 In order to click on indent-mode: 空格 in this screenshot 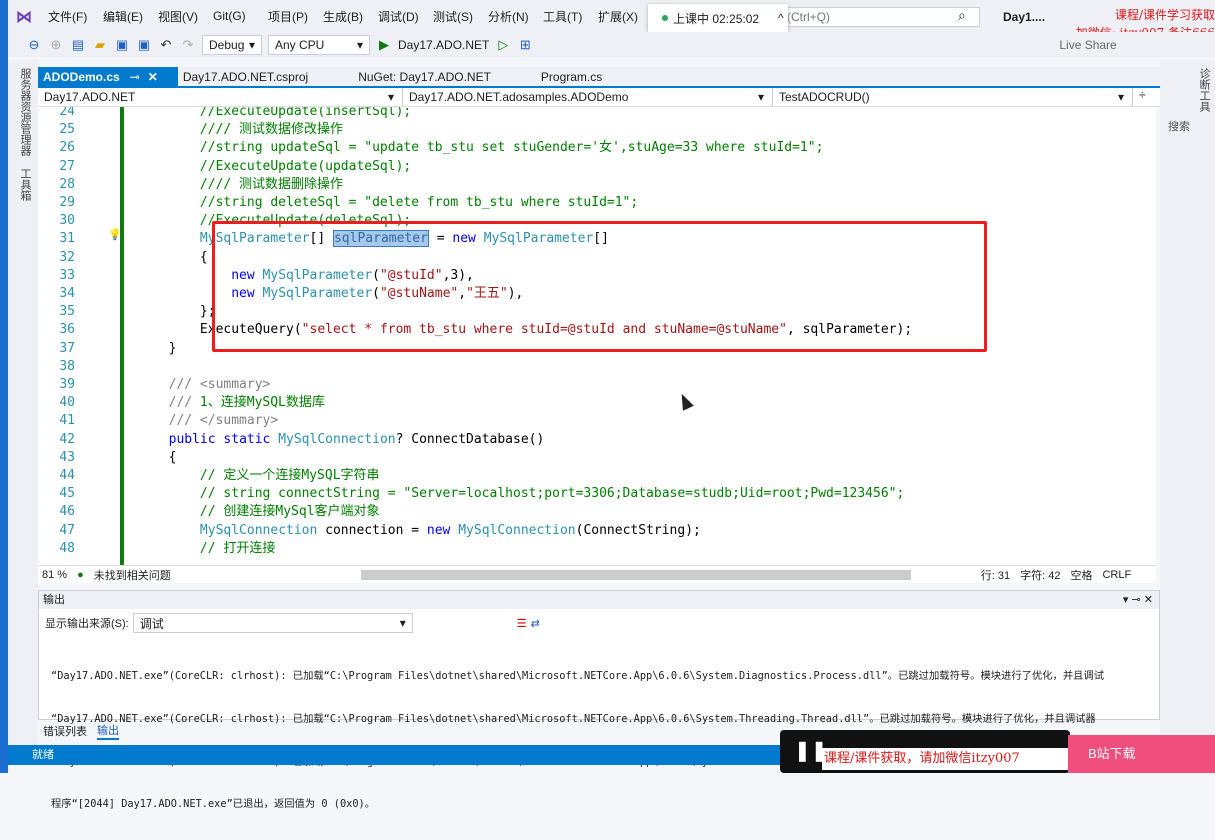, I will do `click(1081, 575)`.